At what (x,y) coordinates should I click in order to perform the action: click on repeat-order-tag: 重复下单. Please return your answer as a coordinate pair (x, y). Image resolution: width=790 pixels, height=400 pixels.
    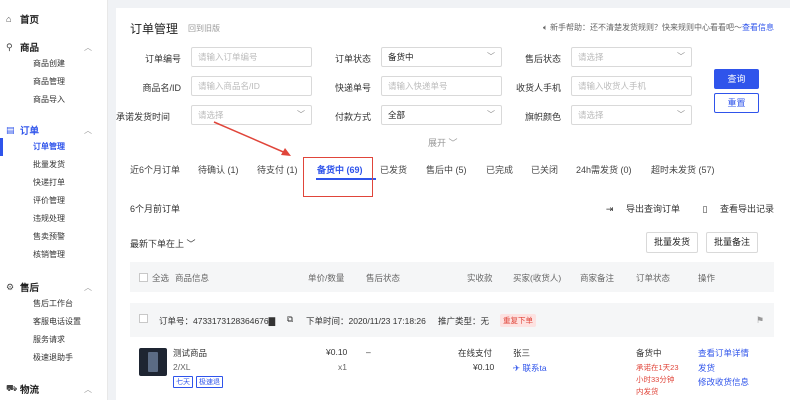
    Looking at the image, I should click on (518, 320).